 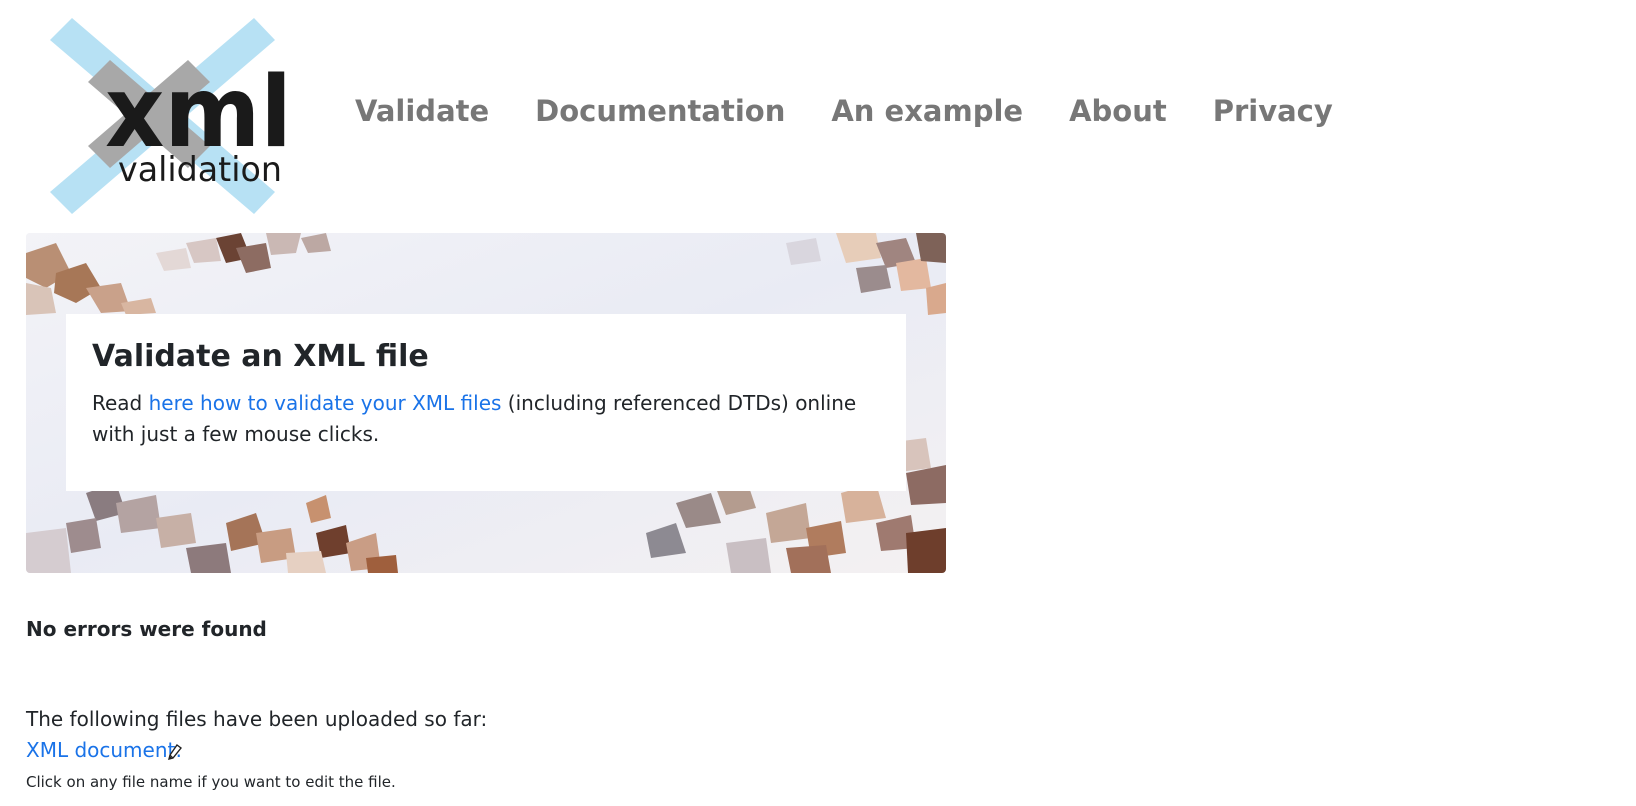 What do you see at coordinates (422, 111) in the screenshot?
I see `nav-validate: Validate` at bounding box center [422, 111].